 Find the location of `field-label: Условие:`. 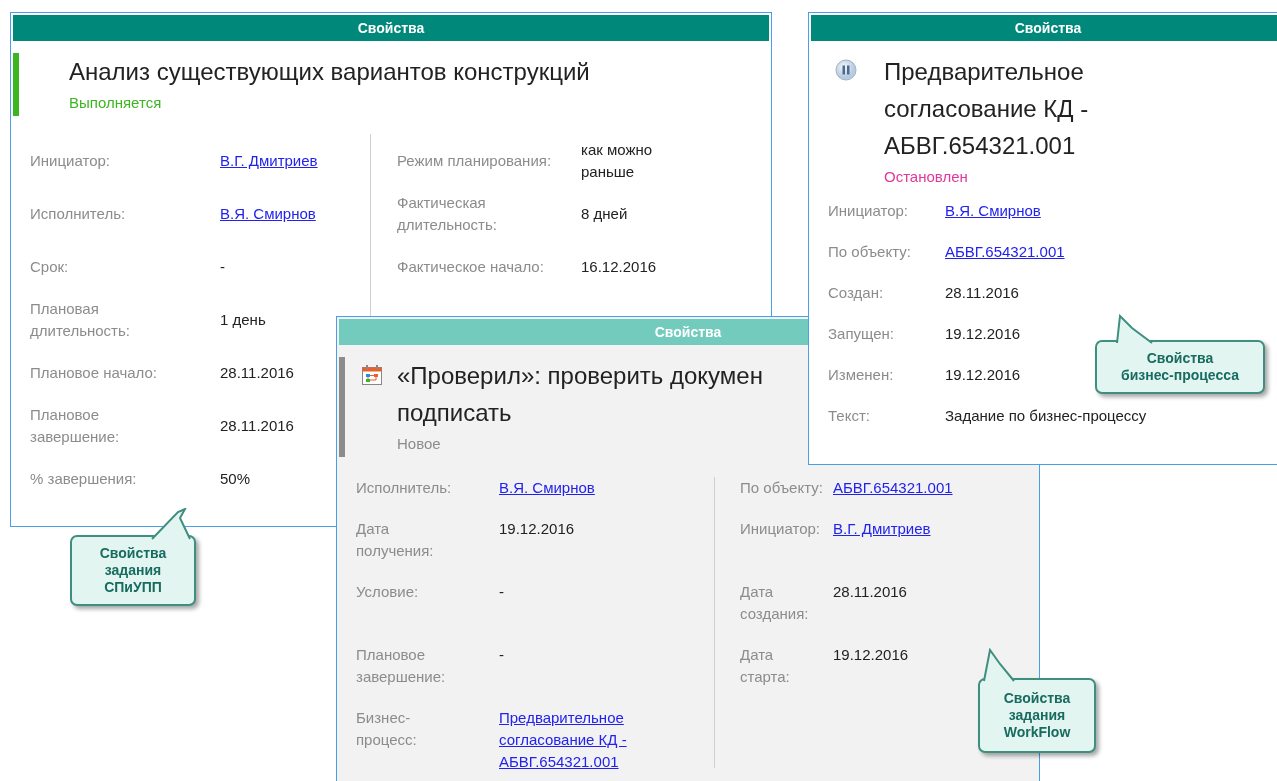

field-label: Условие: is located at coordinates (388, 592).